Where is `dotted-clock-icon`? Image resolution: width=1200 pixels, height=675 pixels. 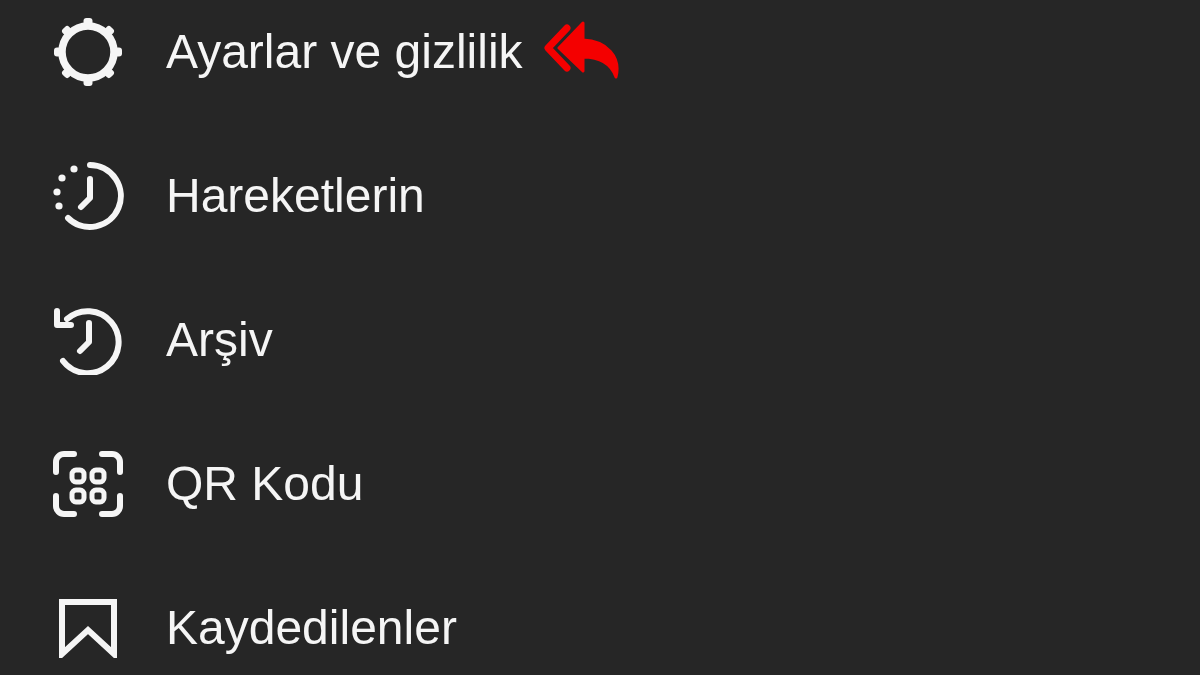
dotted-clock-icon is located at coordinates (88, 196).